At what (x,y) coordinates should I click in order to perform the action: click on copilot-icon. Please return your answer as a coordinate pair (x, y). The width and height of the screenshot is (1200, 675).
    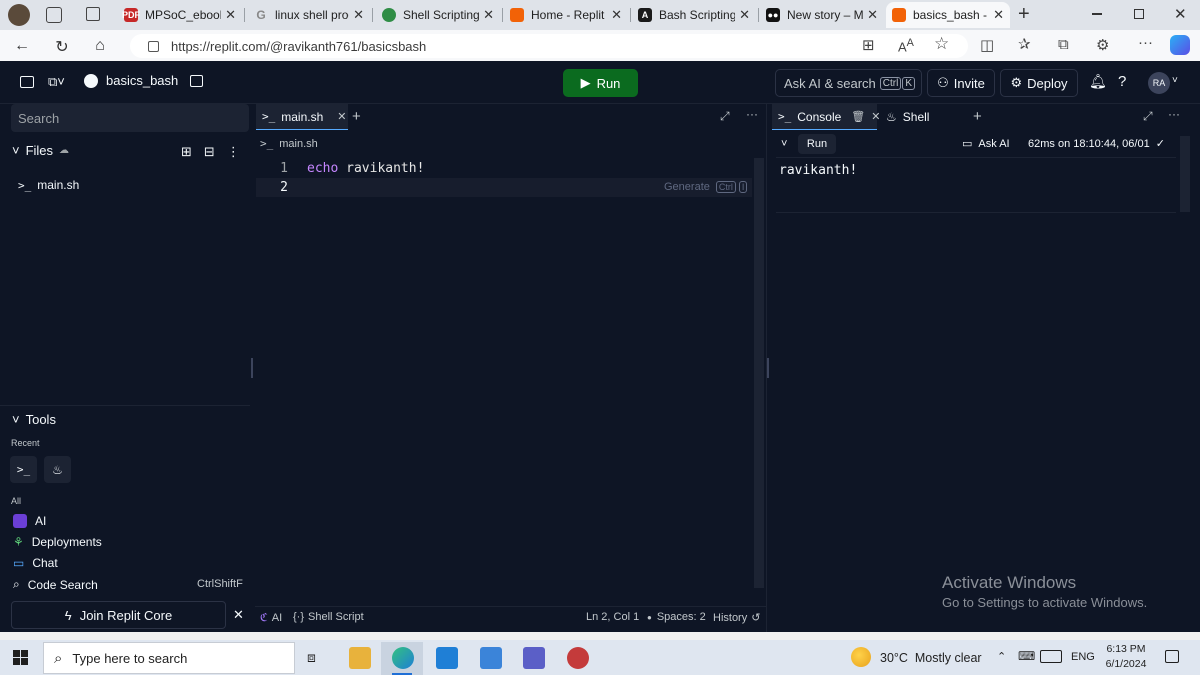
    Looking at the image, I should click on (1180, 45).